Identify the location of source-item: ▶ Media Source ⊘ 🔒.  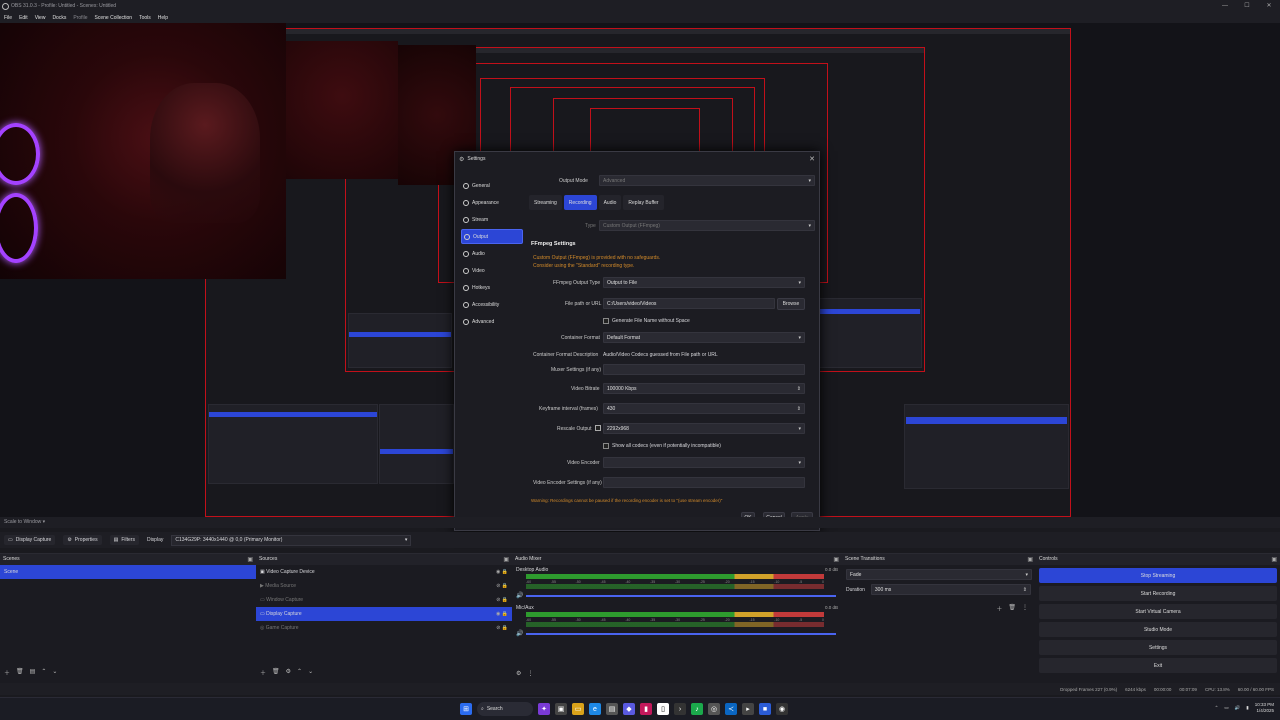
(384, 586).